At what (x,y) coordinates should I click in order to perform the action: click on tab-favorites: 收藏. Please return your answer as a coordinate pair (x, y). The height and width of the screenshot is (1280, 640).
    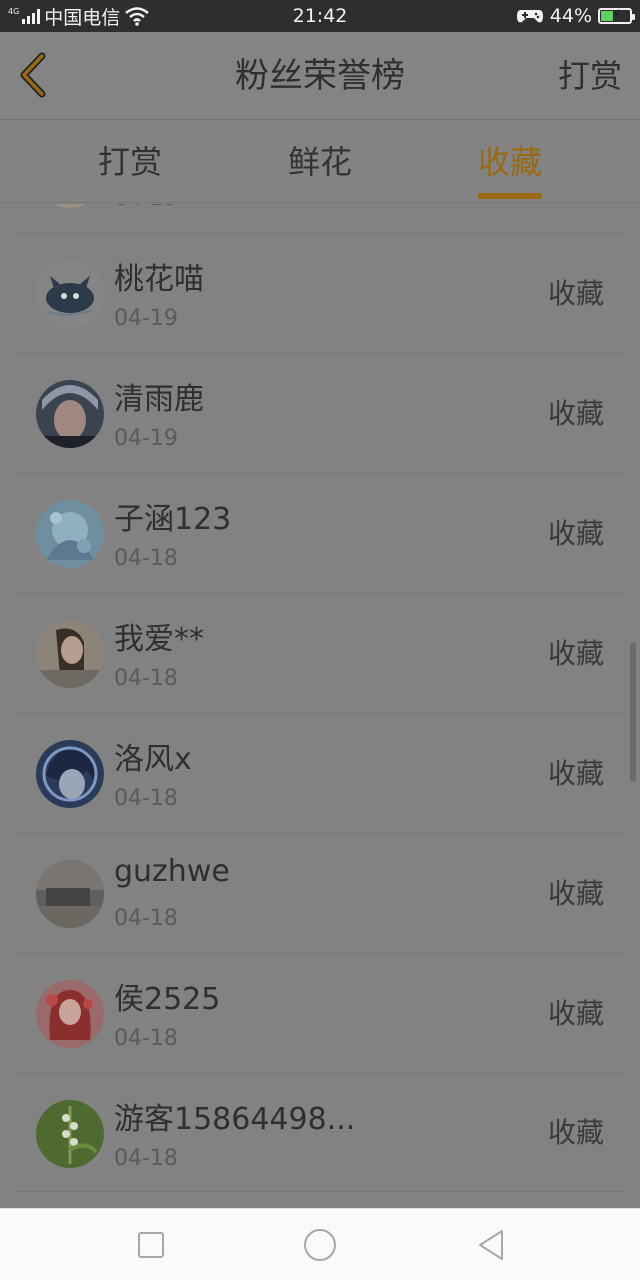
    Looking at the image, I should click on (510, 162).